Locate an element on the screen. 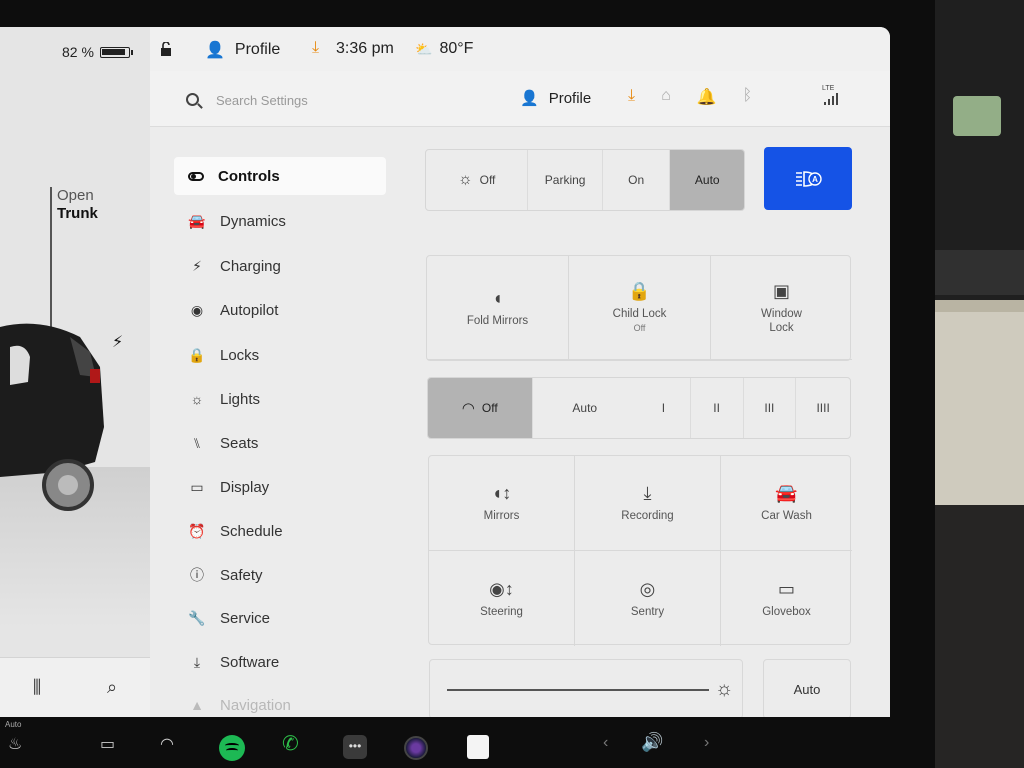 This screenshot has height=768, width=1024. header-profile-button: 👤 Profile is located at coordinates (556, 98).